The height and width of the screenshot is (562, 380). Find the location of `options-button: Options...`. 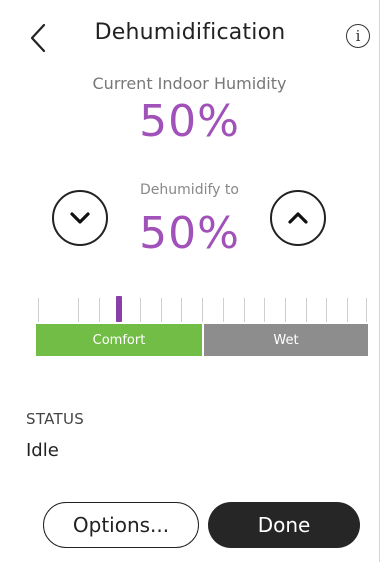

options-button: Options... is located at coordinates (121, 525).